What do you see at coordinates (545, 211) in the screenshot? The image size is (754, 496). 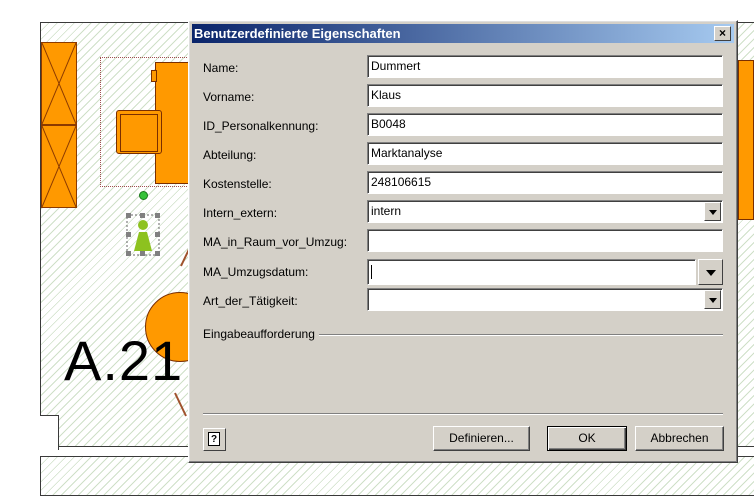 I see `intern-extern-select: intern` at bounding box center [545, 211].